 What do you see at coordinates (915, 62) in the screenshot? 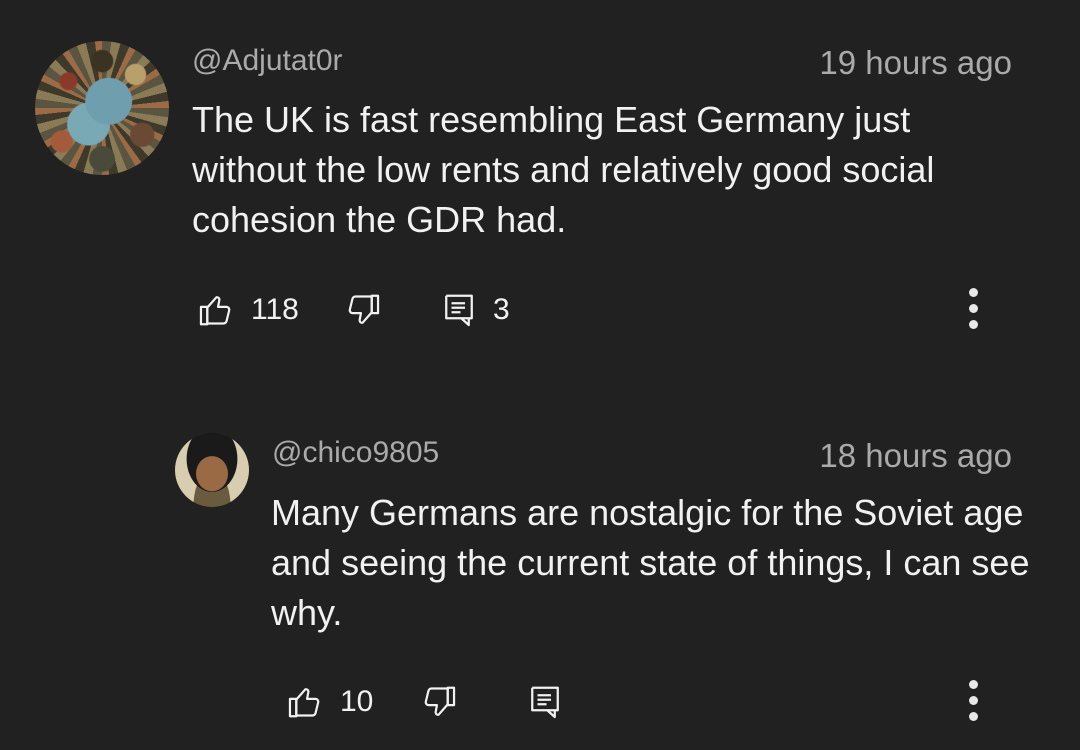
I see `comment-timestamp: 19 hours ago` at bounding box center [915, 62].